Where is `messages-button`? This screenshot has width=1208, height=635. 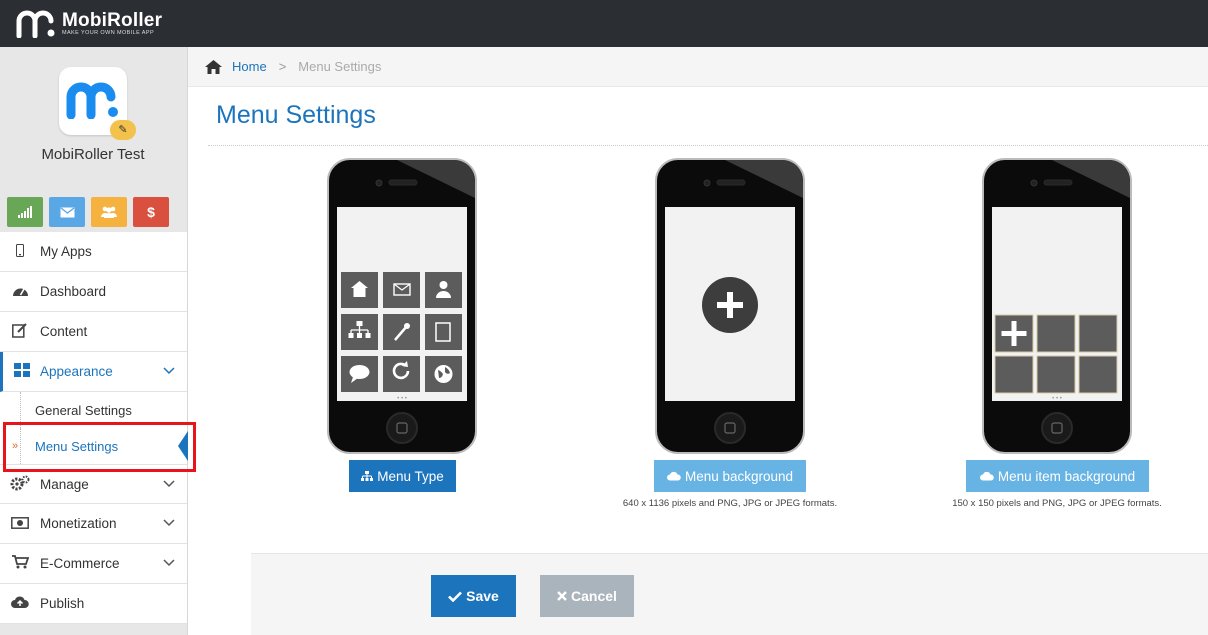
messages-button is located at coordinates (67, 212).